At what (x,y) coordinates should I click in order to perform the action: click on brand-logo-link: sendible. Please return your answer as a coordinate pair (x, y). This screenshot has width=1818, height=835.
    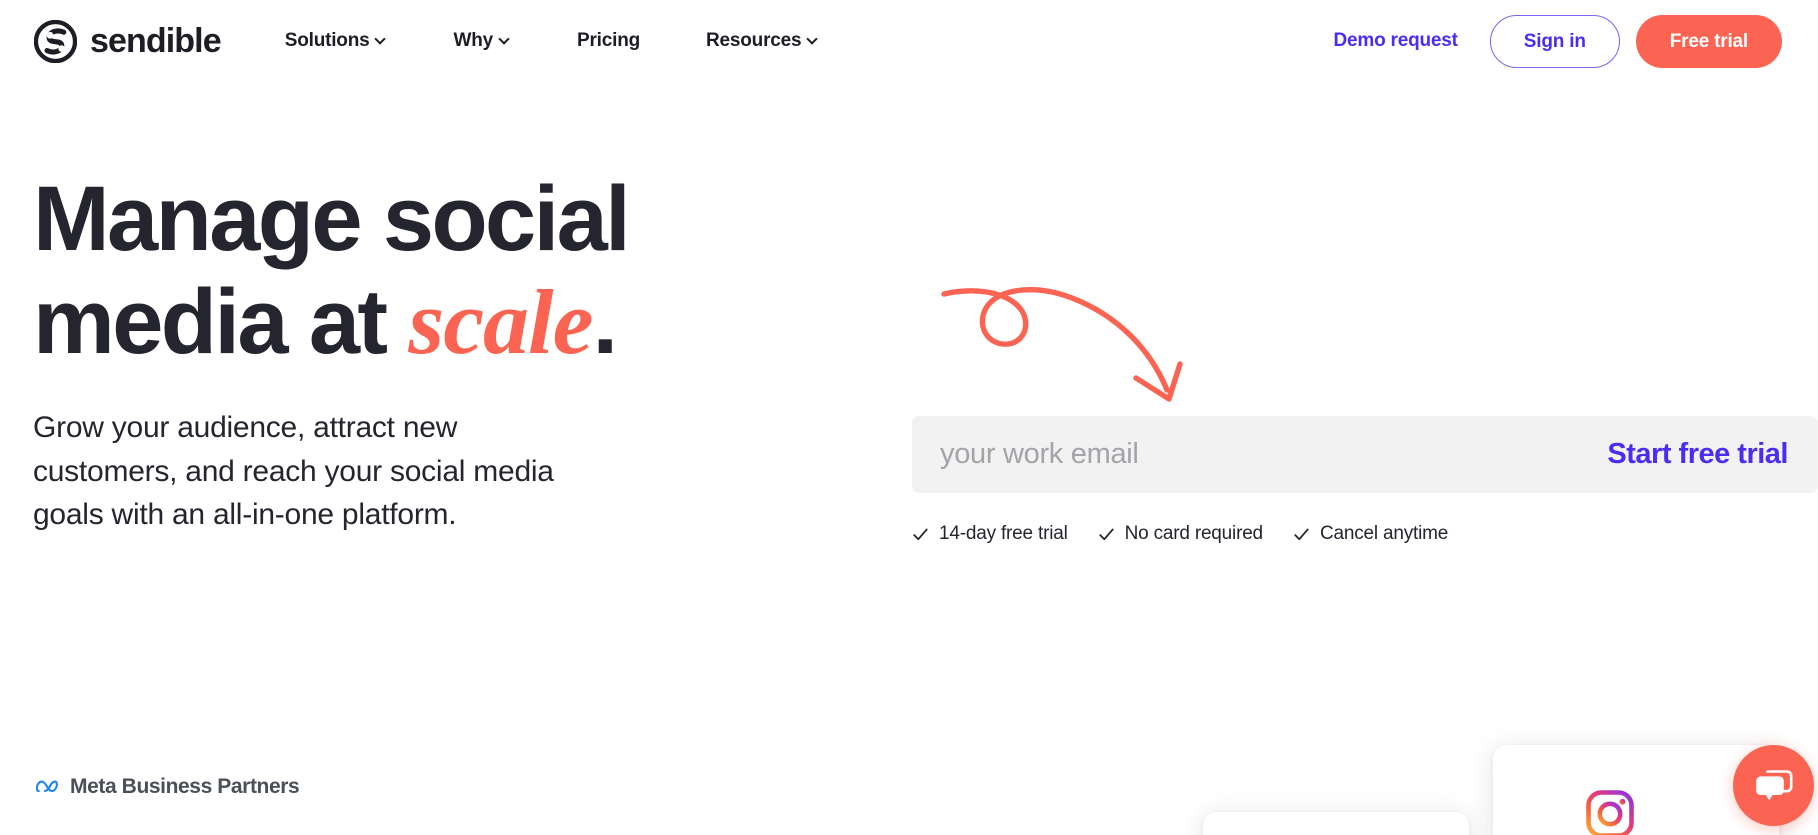
    Looking at the image, I should click on (128, 41).